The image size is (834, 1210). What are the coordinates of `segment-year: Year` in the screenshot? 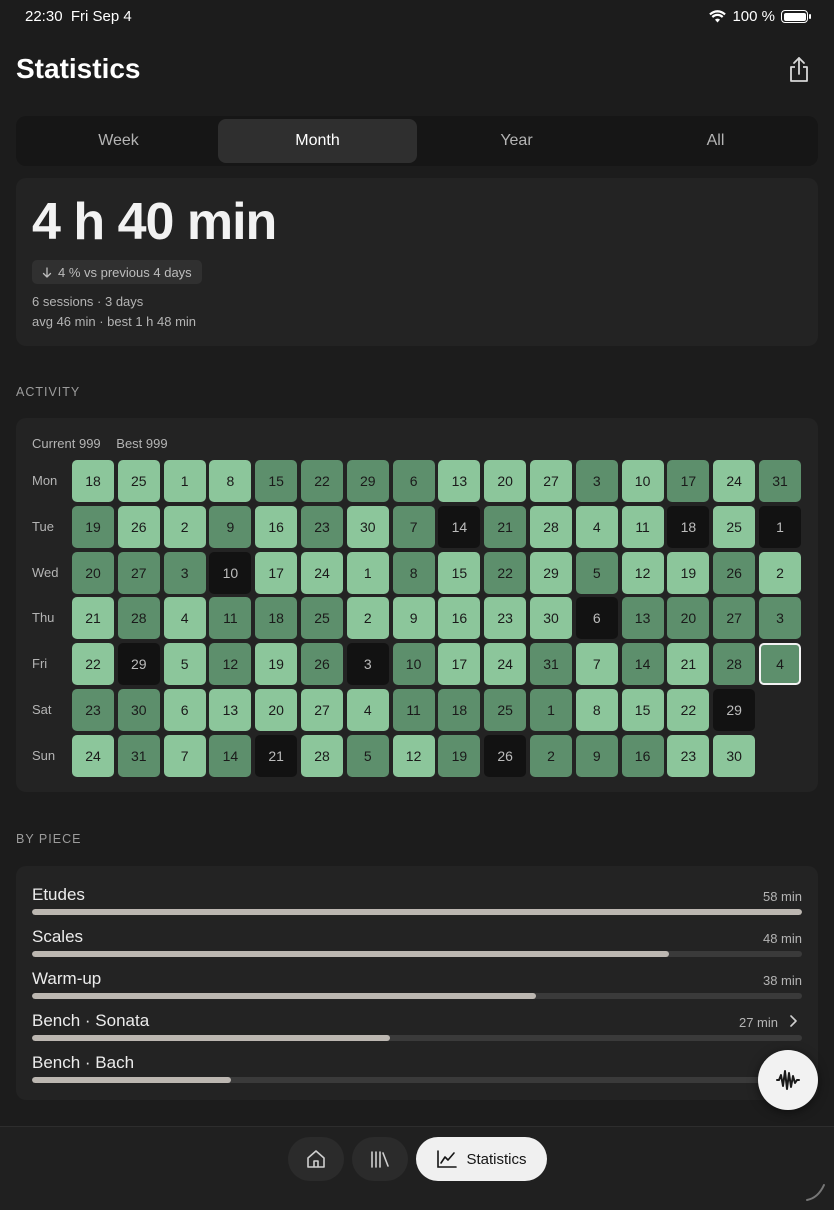 It's located at (516, 141).